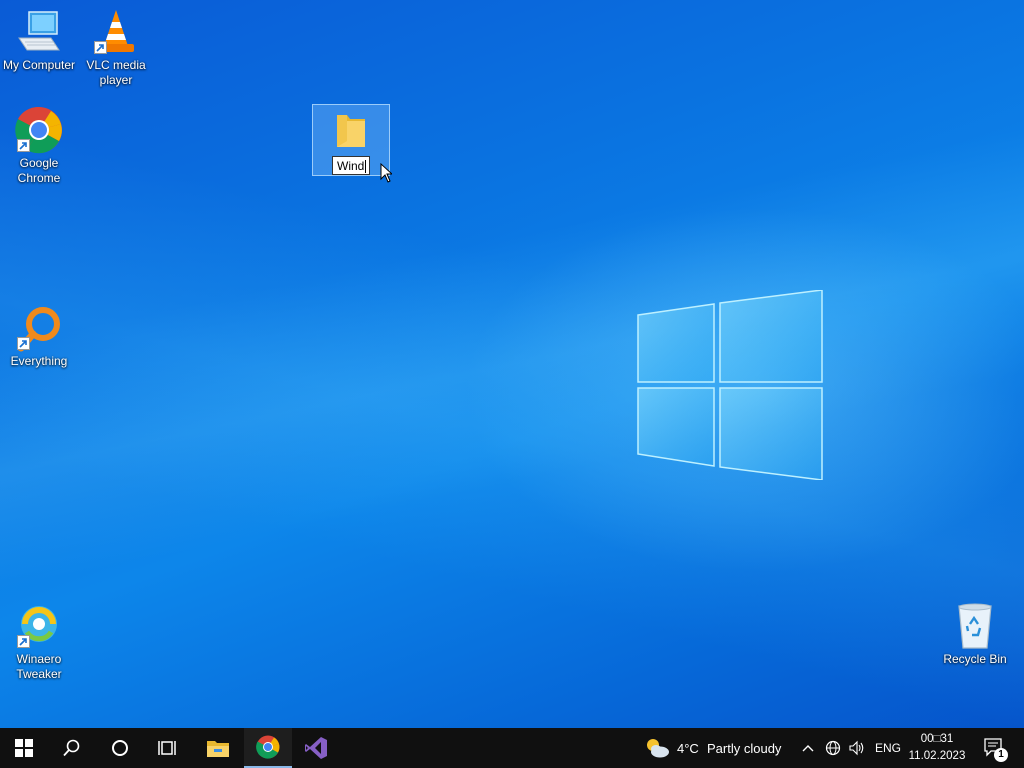 This screenshot has height=768, width=1024. I want to click on everything-search-icon, so click(39, 328).